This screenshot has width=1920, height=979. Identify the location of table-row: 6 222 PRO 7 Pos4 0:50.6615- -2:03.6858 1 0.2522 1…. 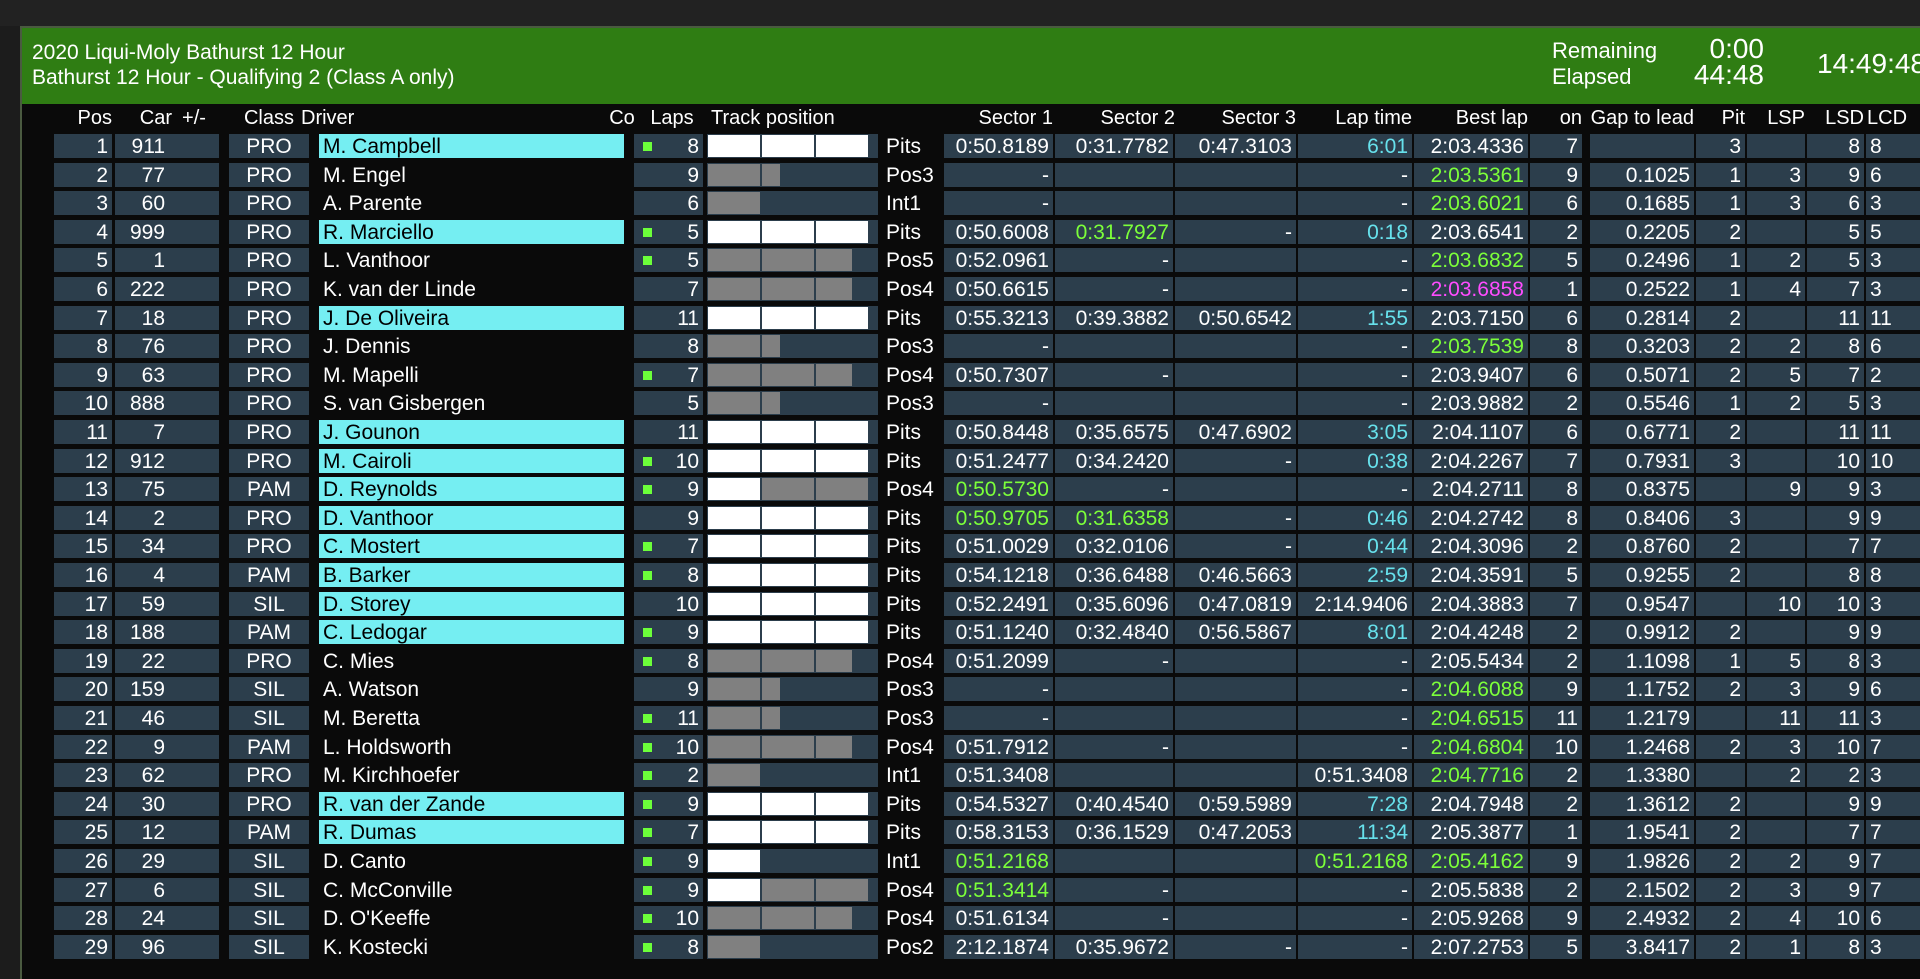
(971, 289).